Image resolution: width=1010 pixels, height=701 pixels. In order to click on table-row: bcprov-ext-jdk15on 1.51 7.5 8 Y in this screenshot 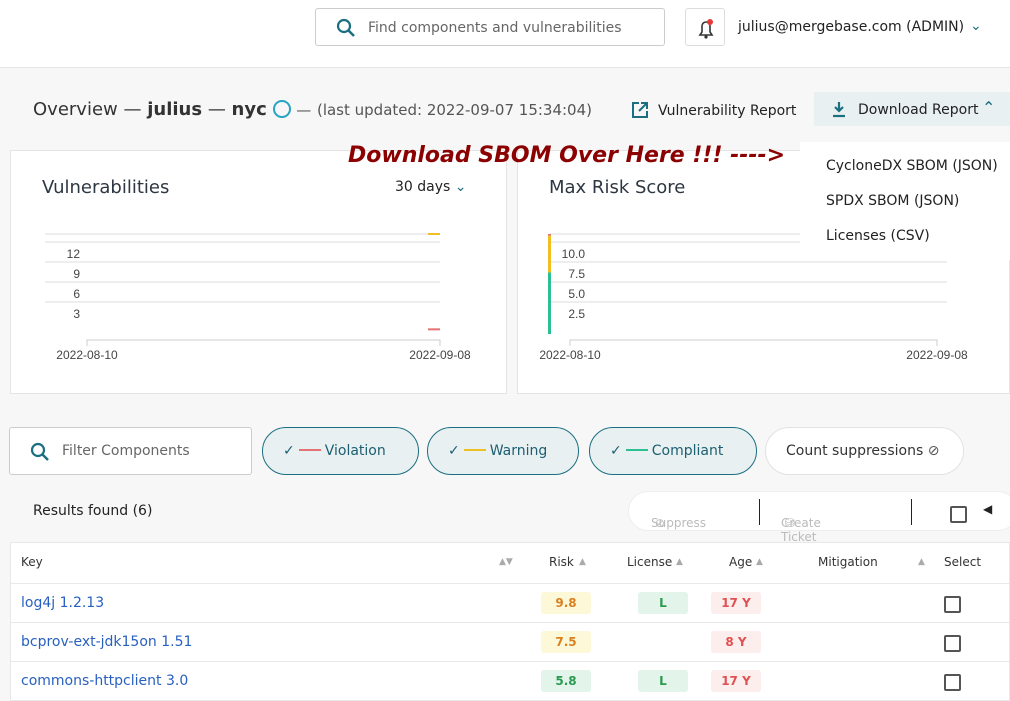, I will do `click(510, 641)`.